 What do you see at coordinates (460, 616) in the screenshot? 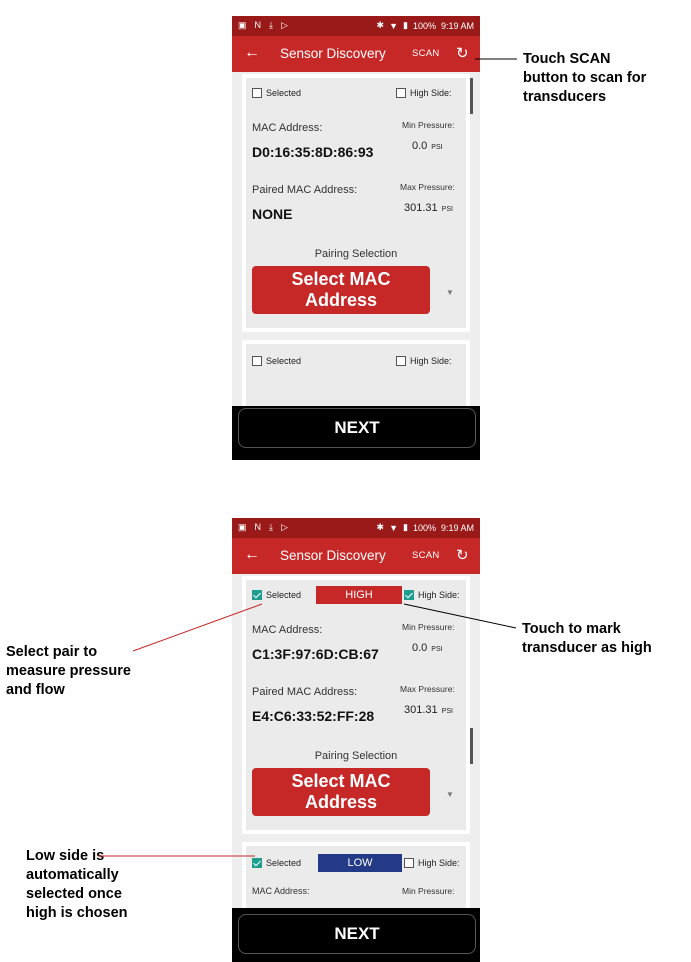
I see `callout-line-mark-high` at bounding box center [460, 616].